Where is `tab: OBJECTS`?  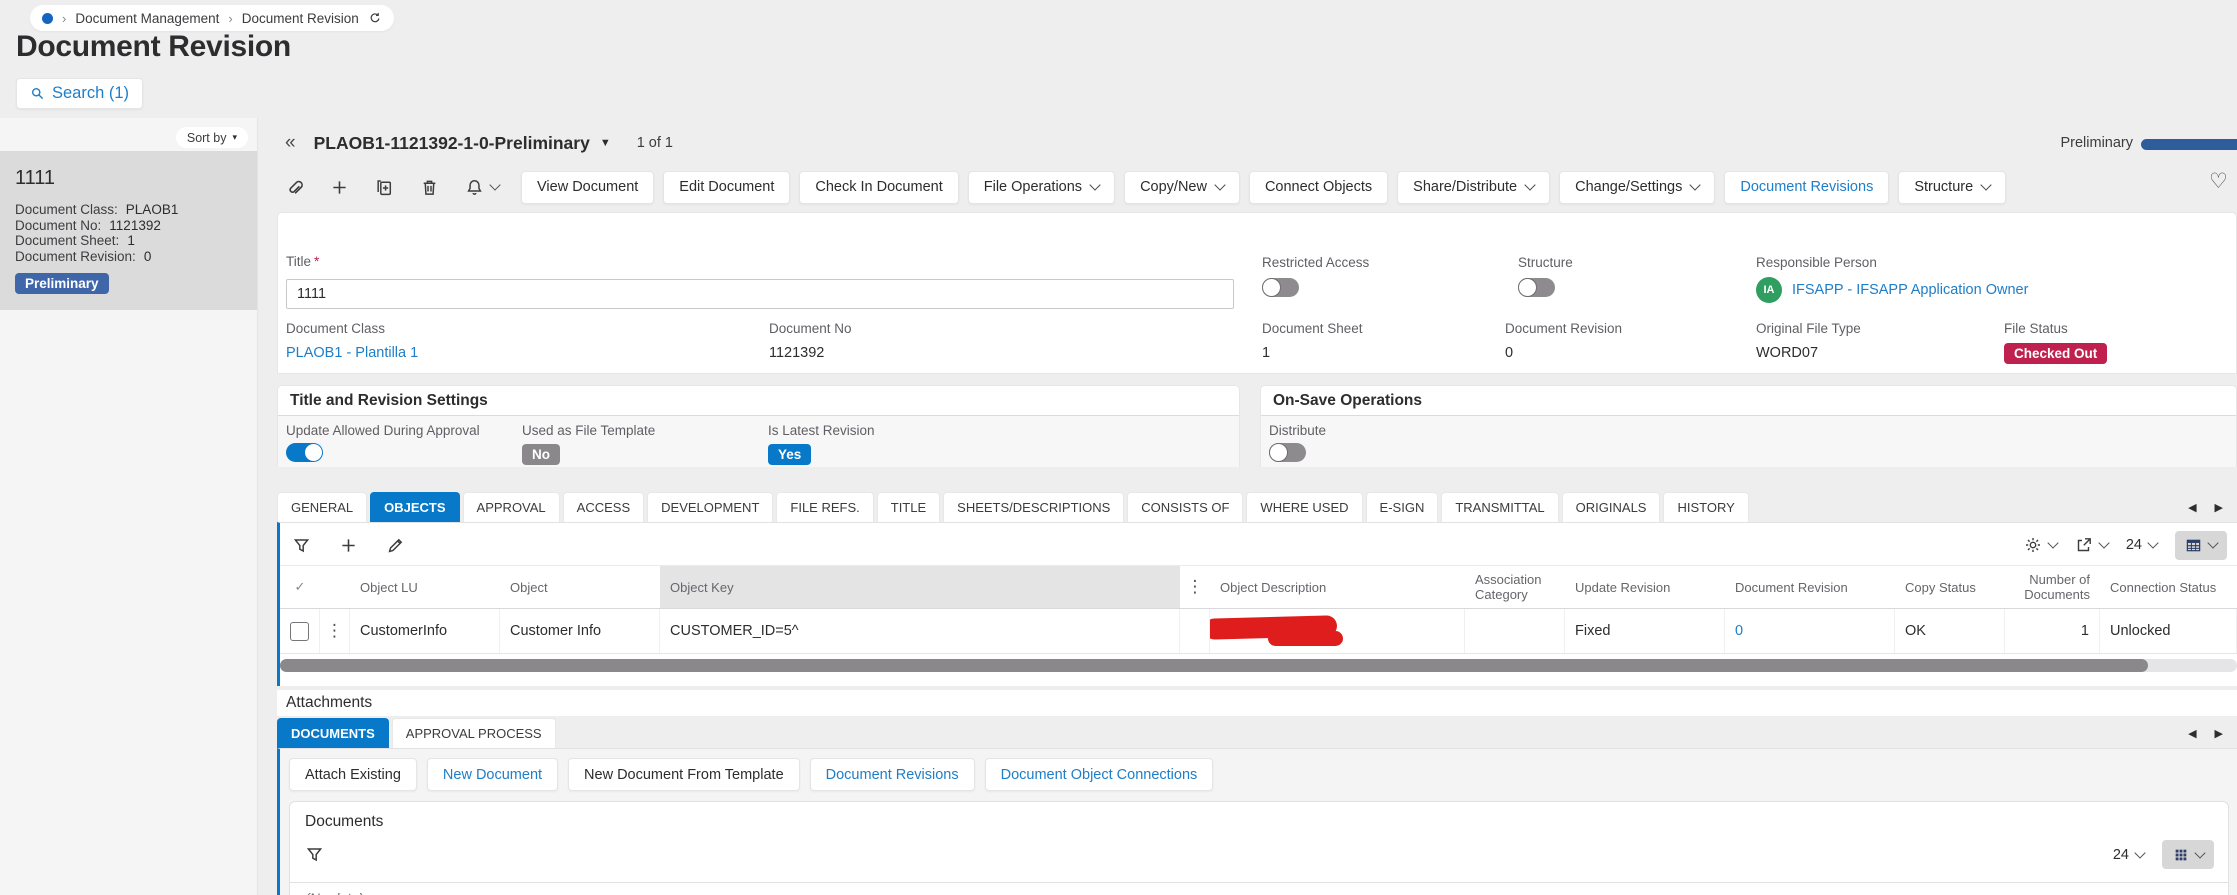
tab: OBJECTS is located at coordinates (415, 507).